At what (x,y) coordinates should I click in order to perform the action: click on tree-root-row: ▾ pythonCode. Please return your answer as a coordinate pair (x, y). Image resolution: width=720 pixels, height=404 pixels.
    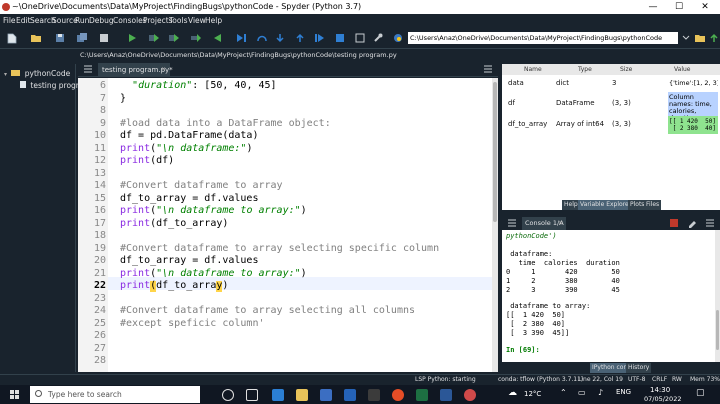
    Looking at the image, I should click on (37, 73).